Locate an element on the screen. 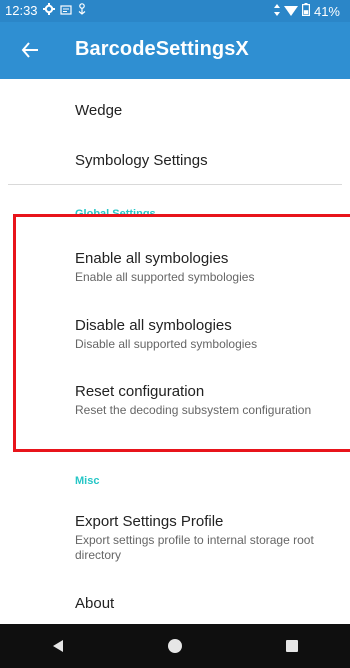 Image resolution: width=350 pixels, height=668 pixels. status-right: 41% is located at coordinates (306, 11).